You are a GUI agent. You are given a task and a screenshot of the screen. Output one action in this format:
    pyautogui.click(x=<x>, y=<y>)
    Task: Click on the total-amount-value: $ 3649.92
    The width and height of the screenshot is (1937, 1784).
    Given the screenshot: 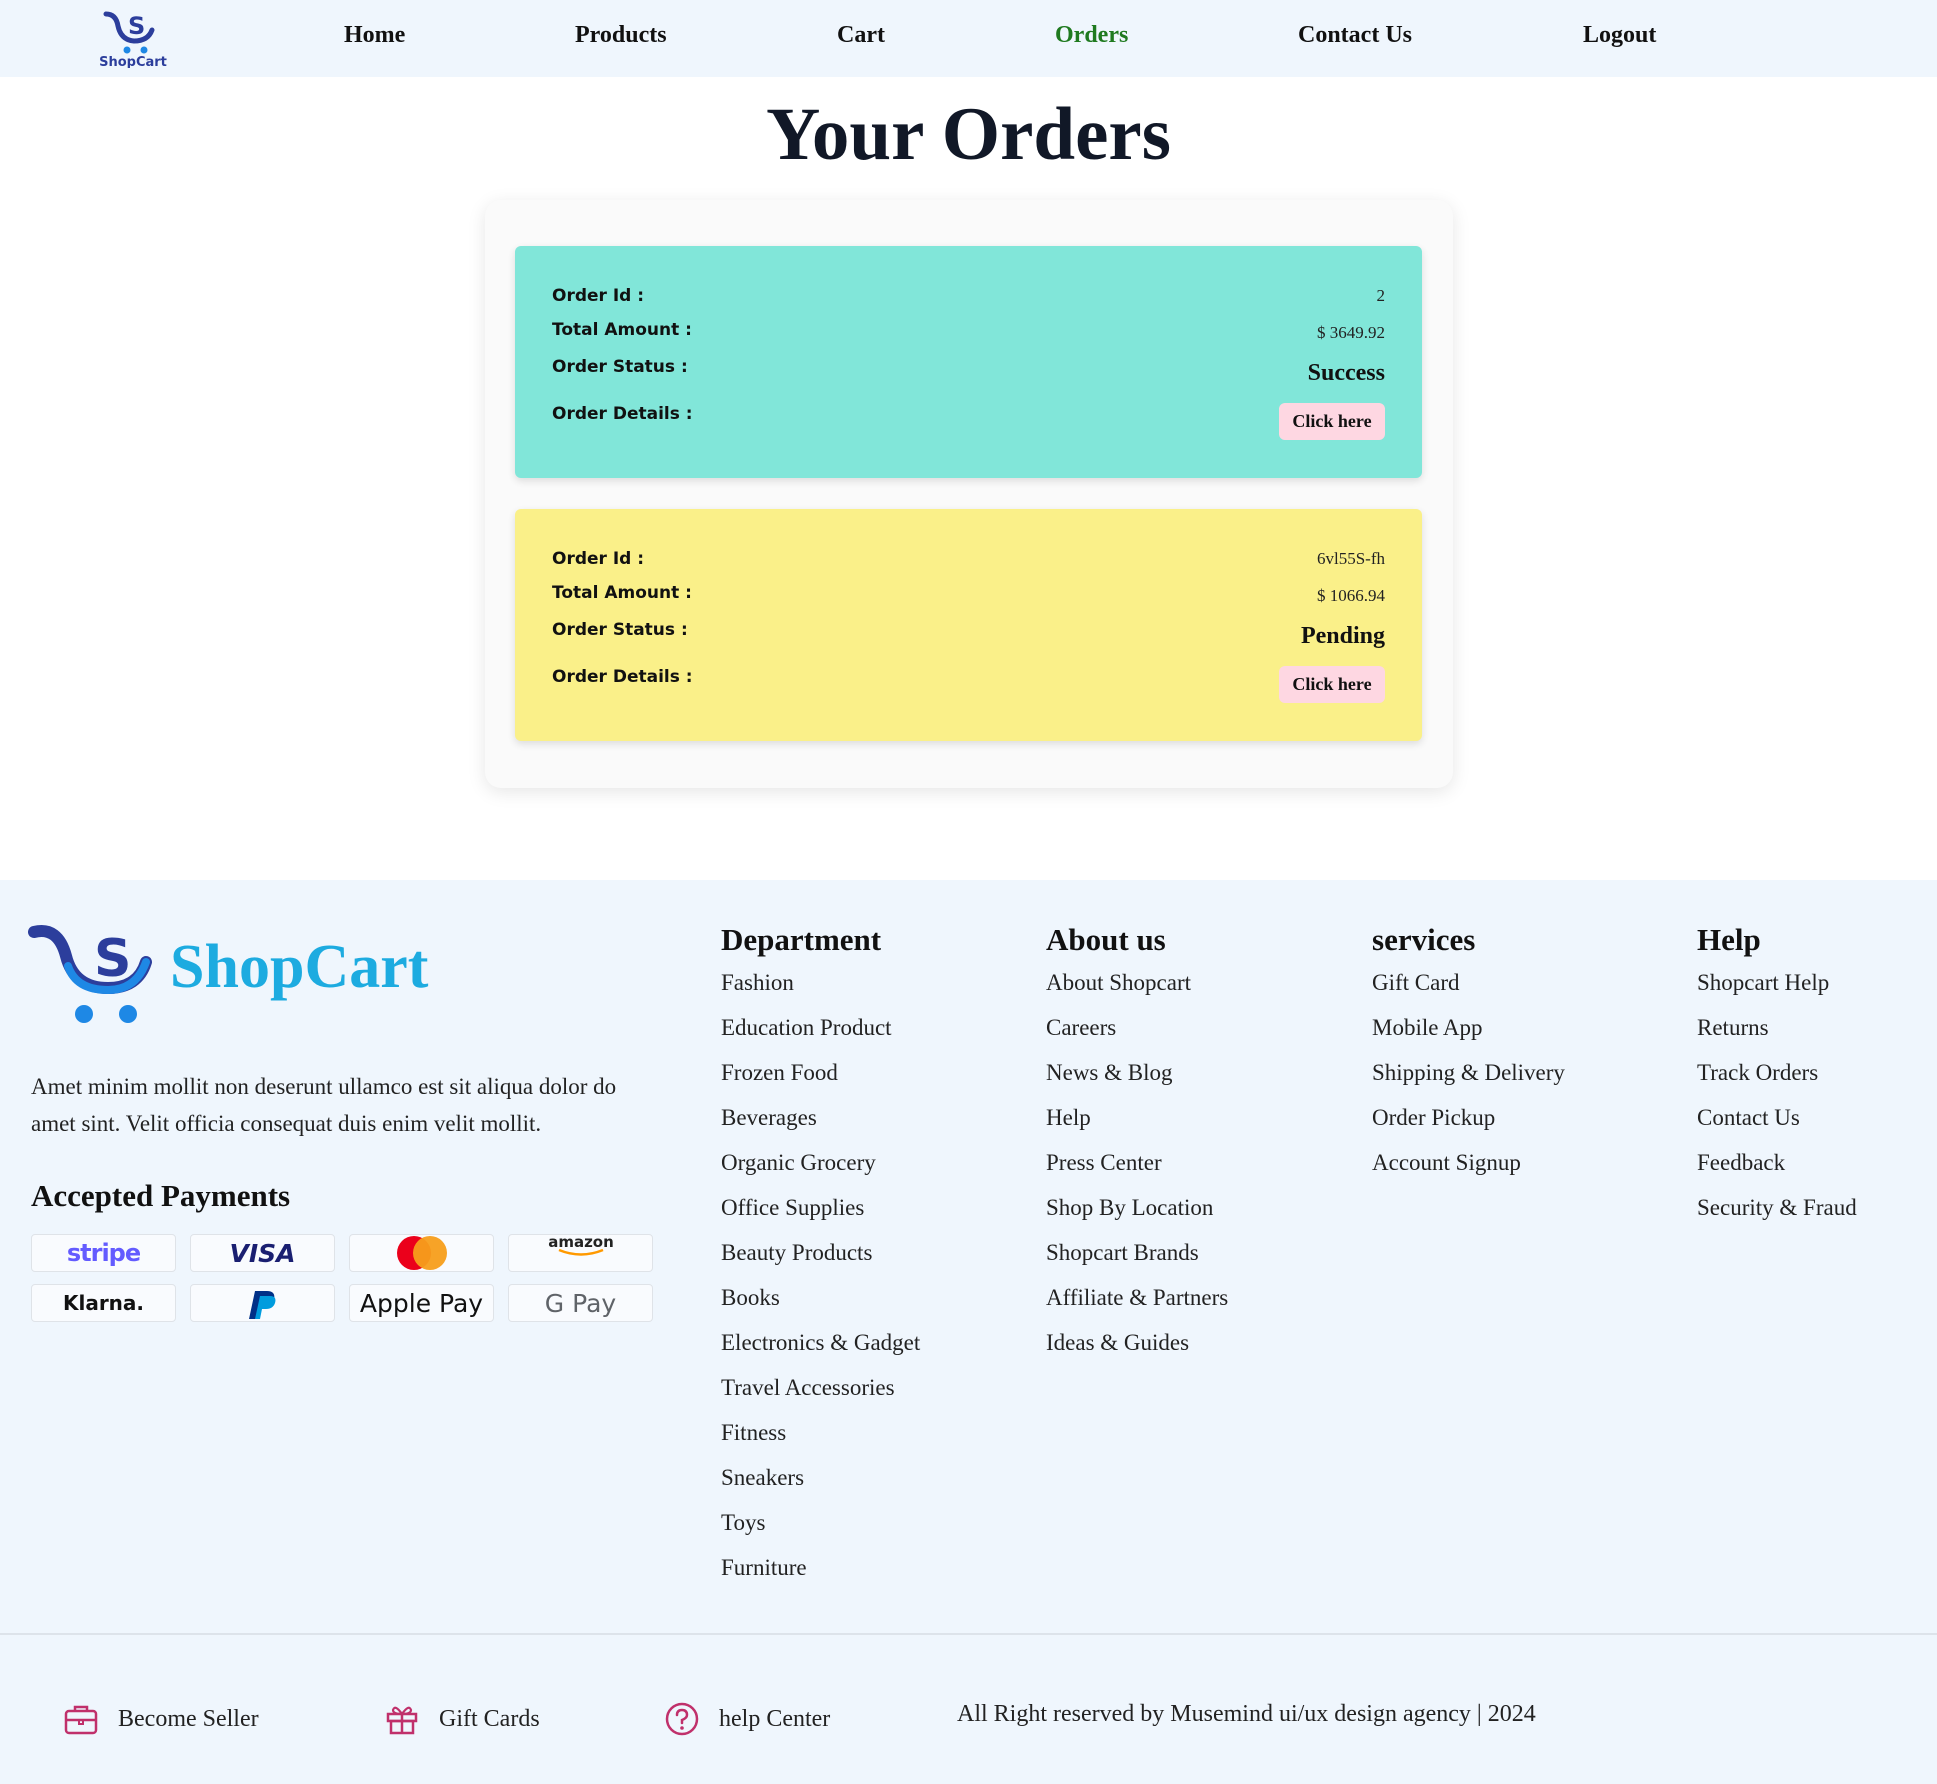 What is the action you would take?
    pyautogui.click(x=1351, y=332)
    